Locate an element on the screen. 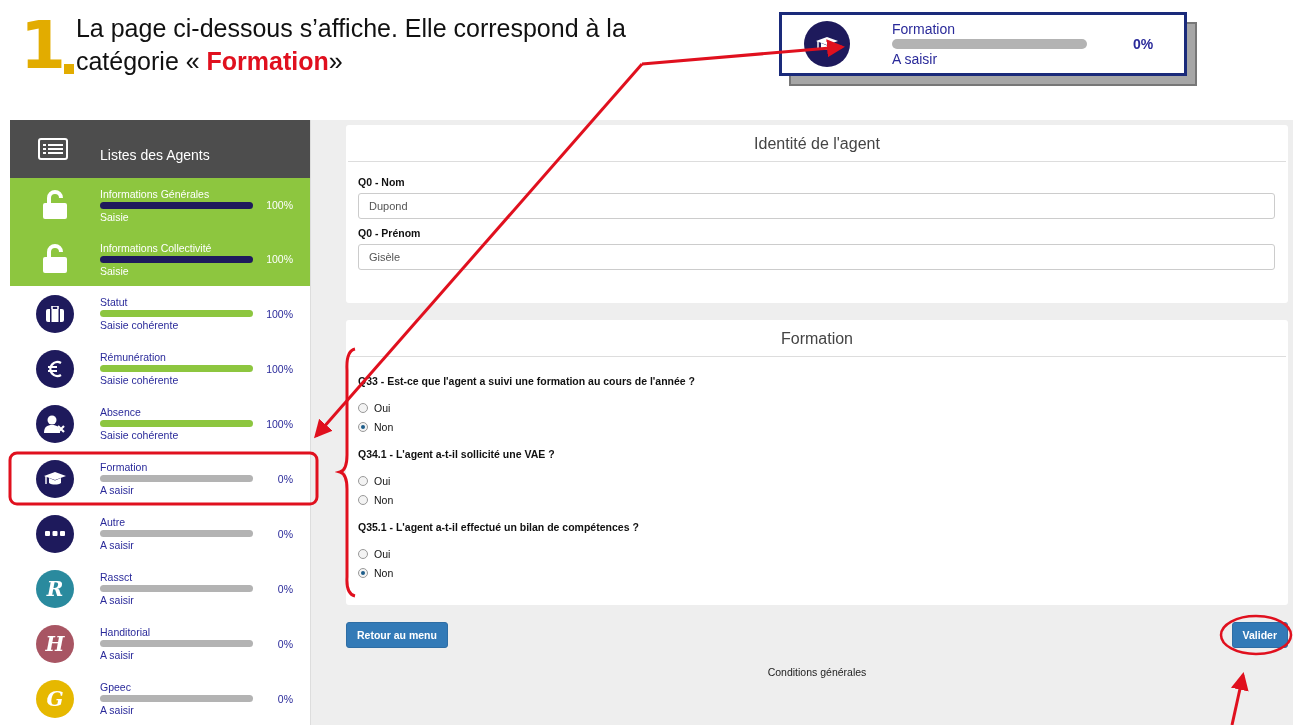 This screenshot has width=1293, height=725. sidebar-item: Autre A saisir 0% is located at coordinates (160, 533).